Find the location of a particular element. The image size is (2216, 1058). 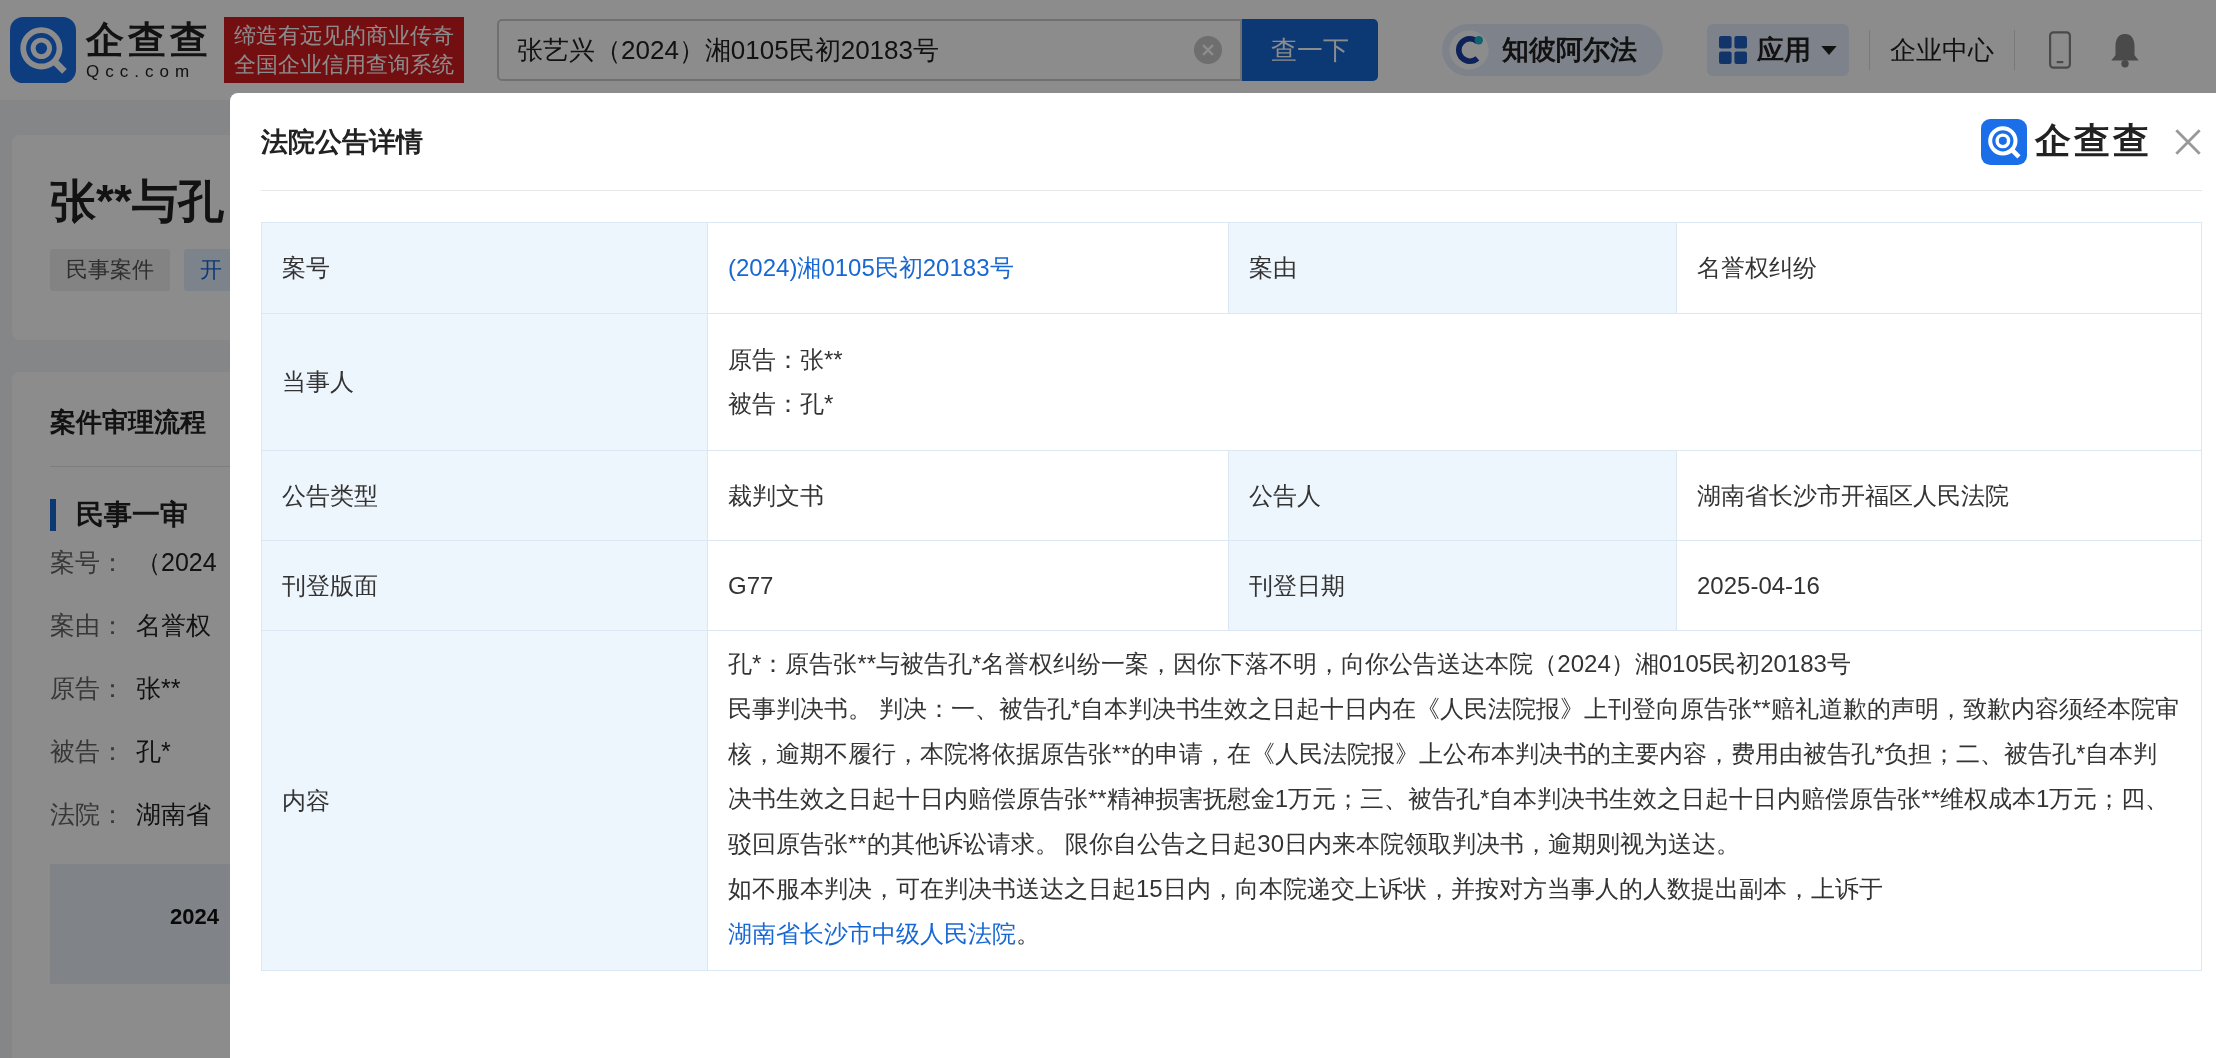

label-cell: 公告类型 is located at coordinates (485, 496).